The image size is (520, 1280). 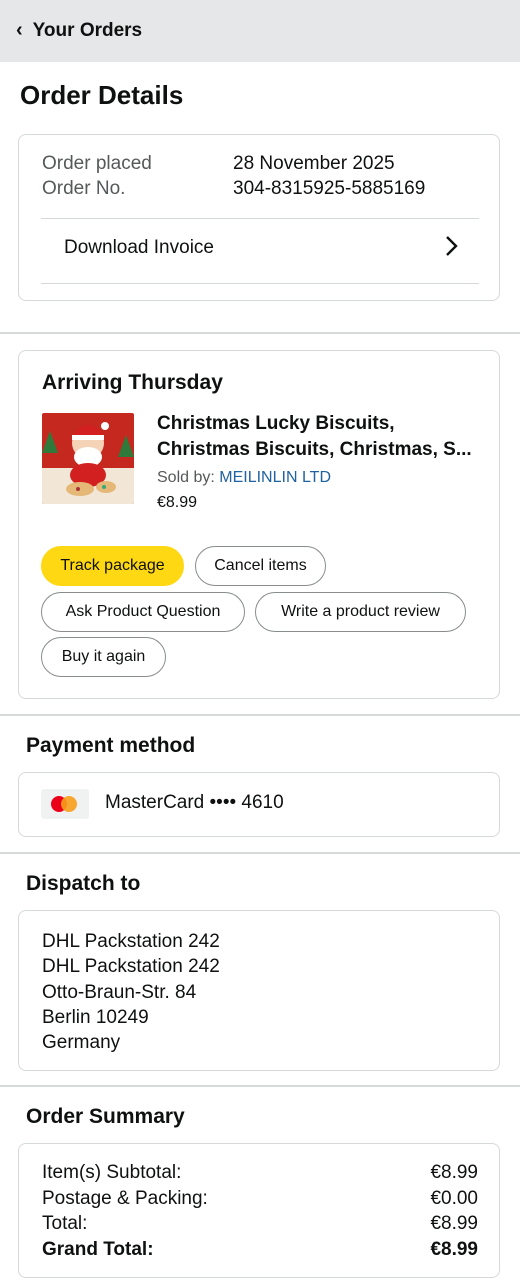 What do you see at coordinates (87, 31) in the screenshot?
I see `back-to-orders-link: Your Orders` at bounding box center [87, 31].